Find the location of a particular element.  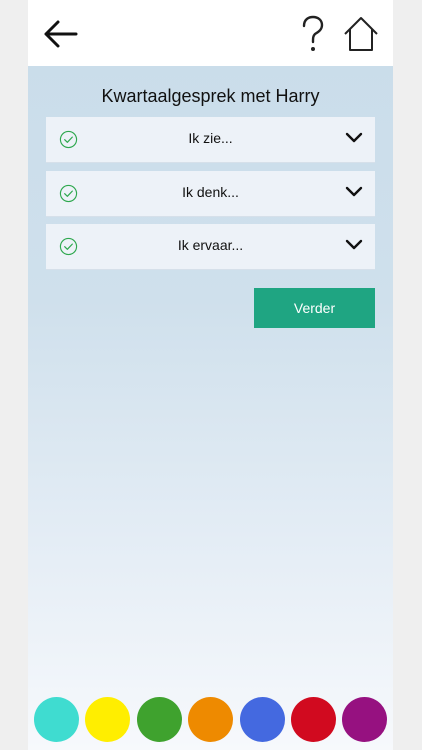

arrow-left-icon is located at coordinates (61, 34).